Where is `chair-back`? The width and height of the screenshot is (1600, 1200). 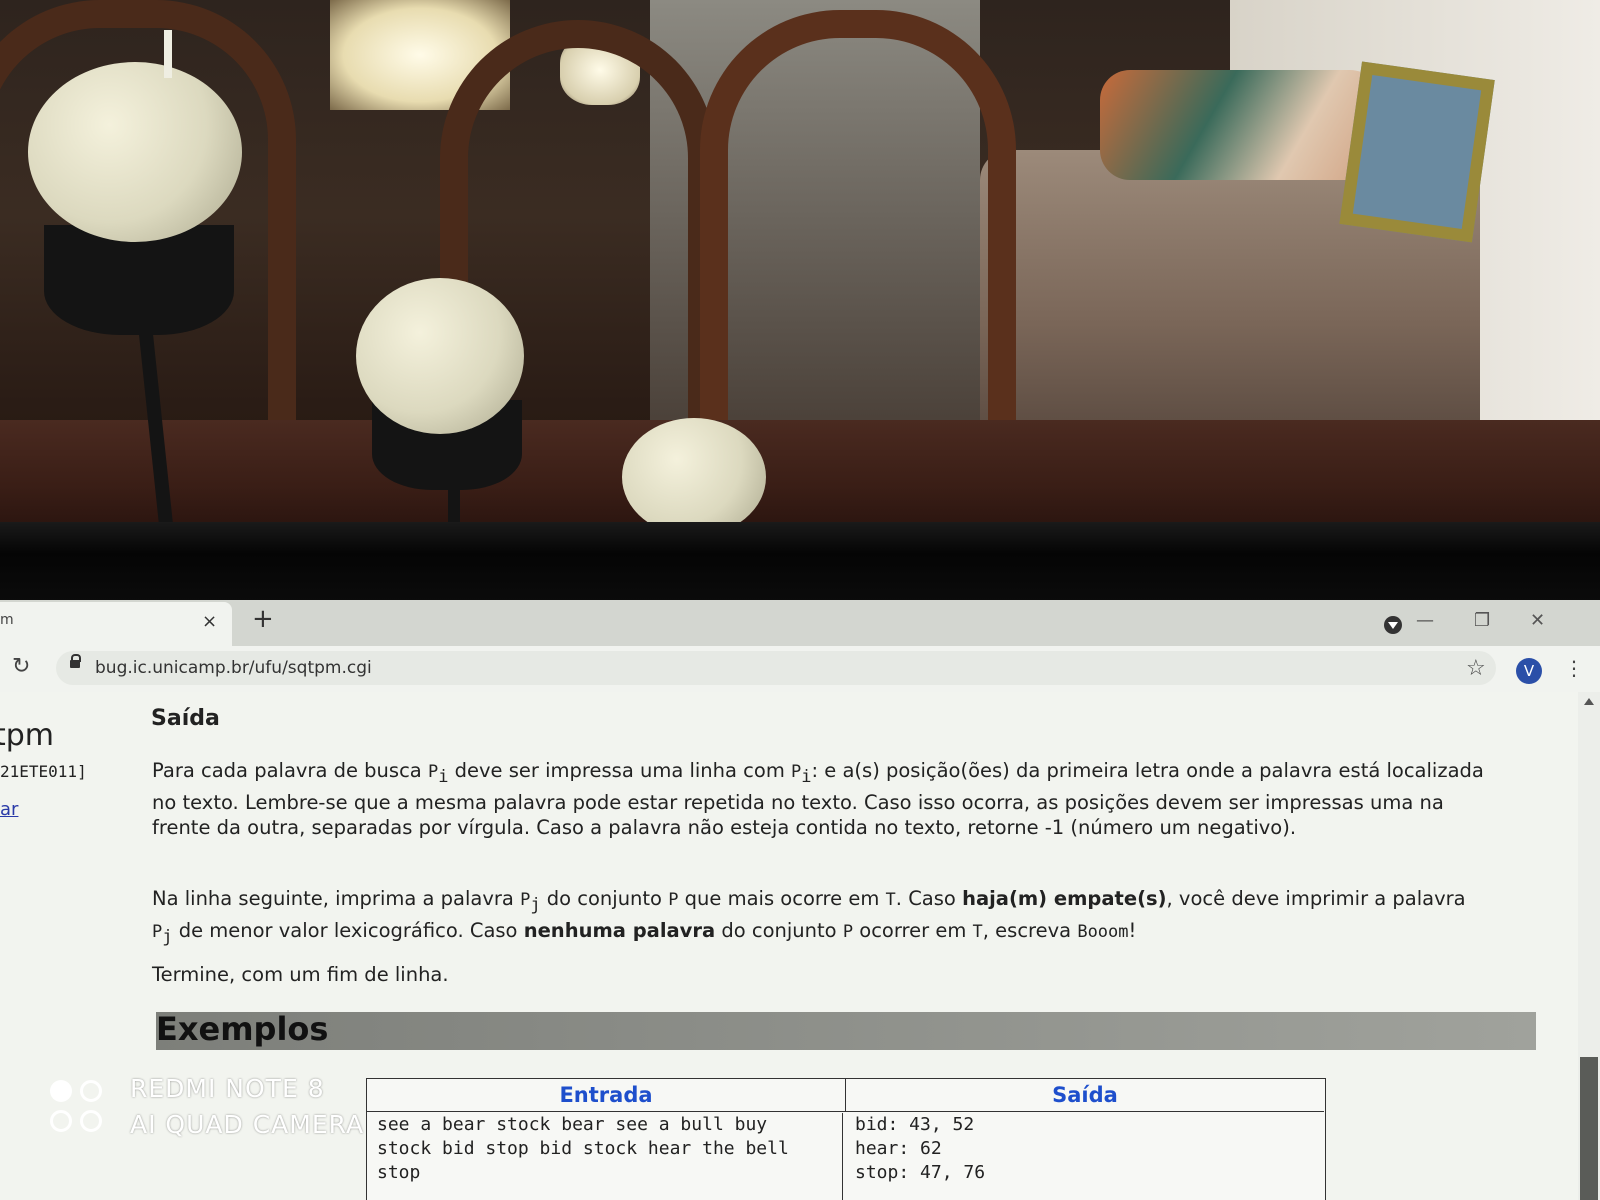
chair-back is located at coordinates (858, 239).